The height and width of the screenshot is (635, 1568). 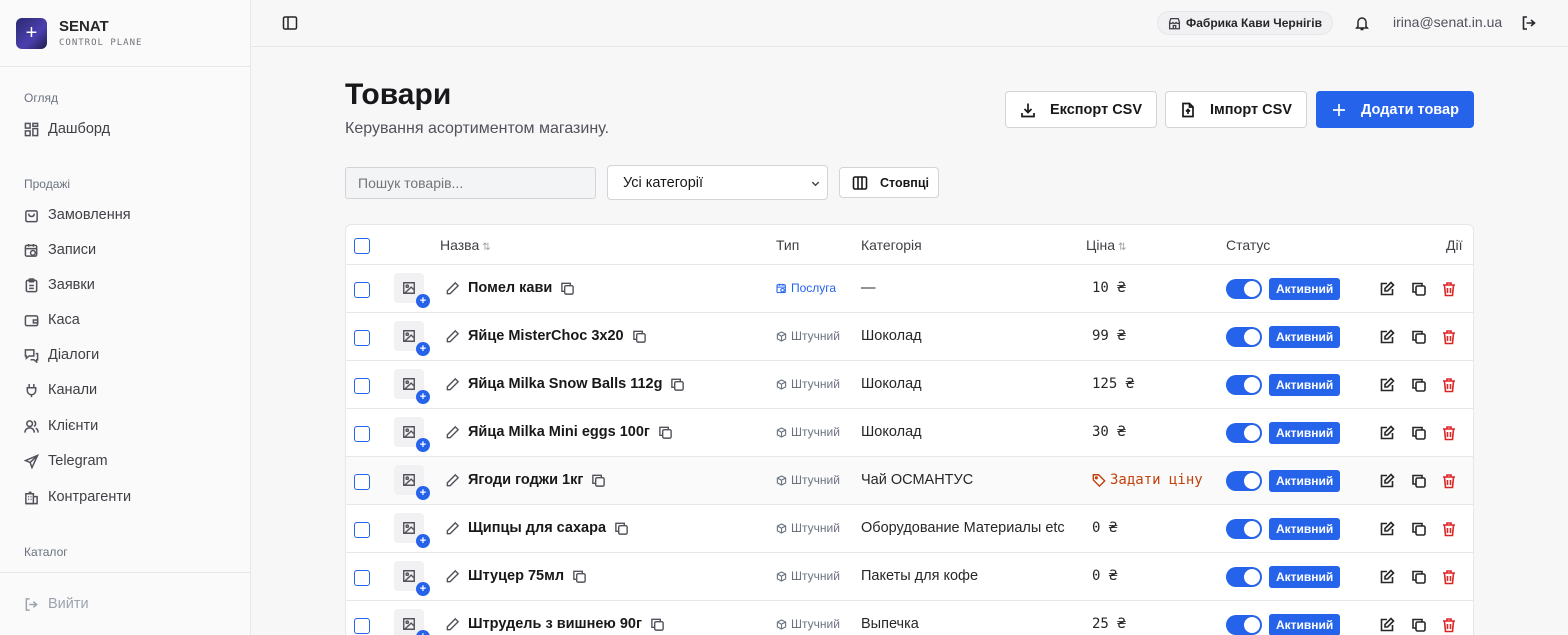 I want to click on sidebar-toggle-icon, so click(x=290, y=23).